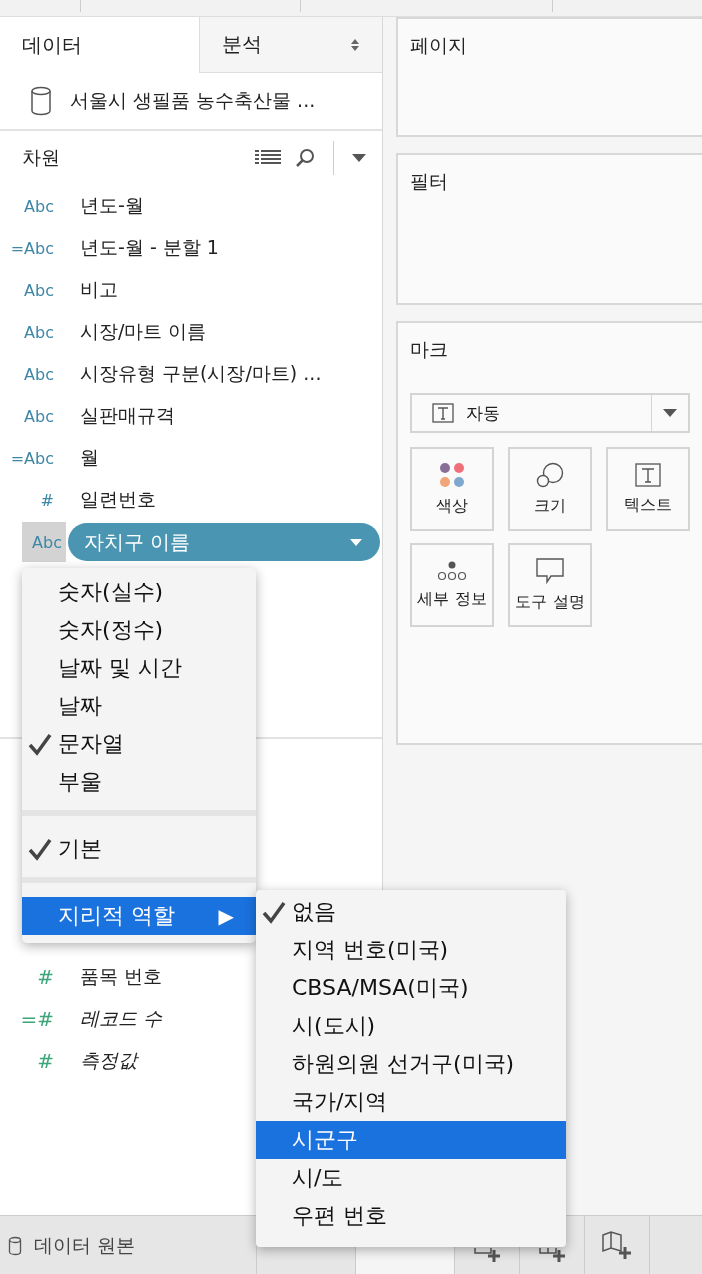 Image resolution: width=702 pixels, height=1274 pixels. Describe the element at coordinates (617, 1246) in the screenshot. I see `book-plus-icon` at that location.